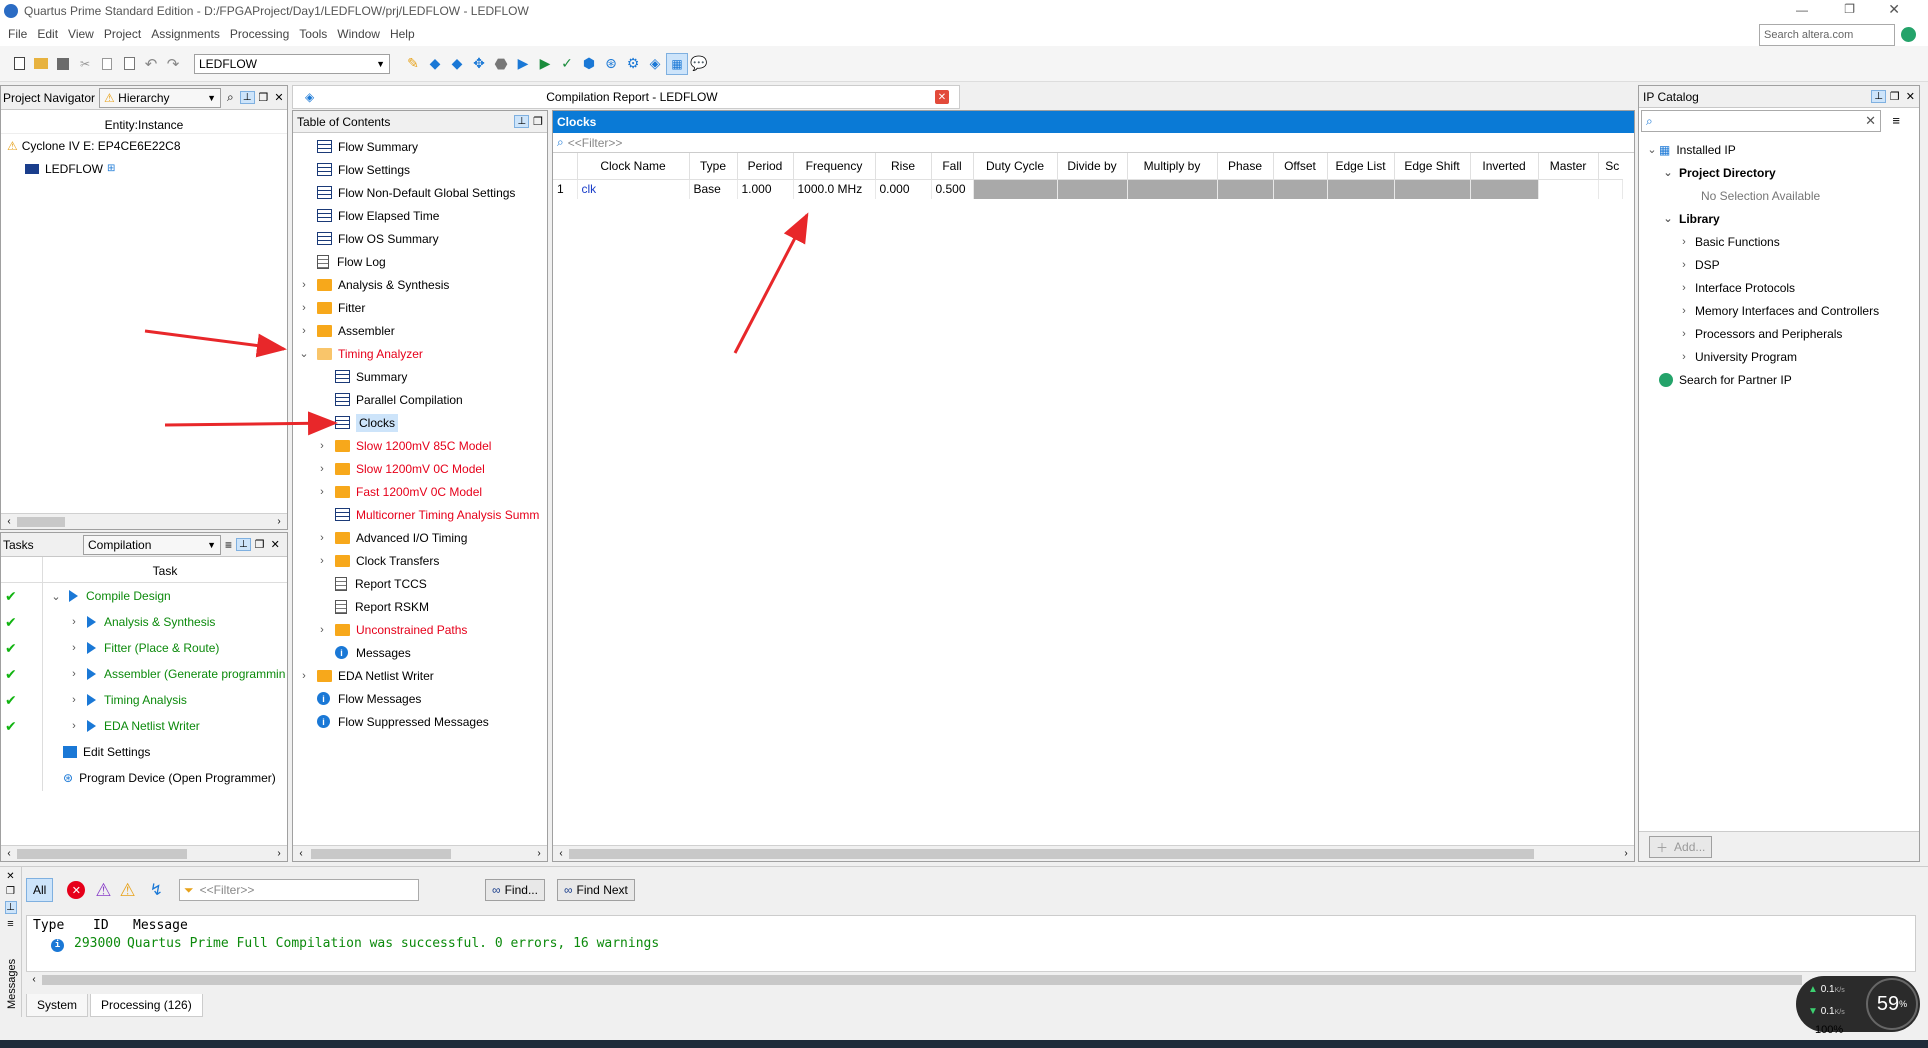 The image size is (1928, 1048). I want to click on column-header, so click(565, 166).